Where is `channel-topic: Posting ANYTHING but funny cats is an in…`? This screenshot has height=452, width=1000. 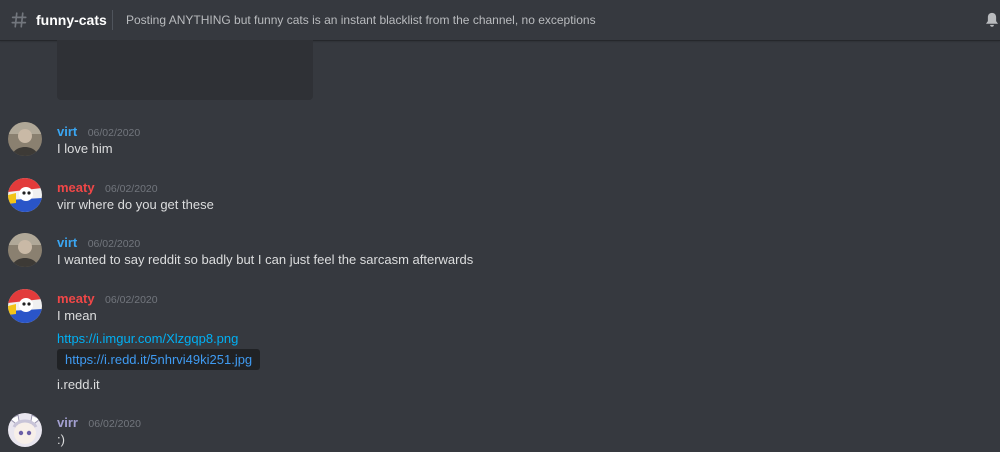 channel-topic: Posting ANYTHING but funny cats is an in… is located at coordinates (361, 20).